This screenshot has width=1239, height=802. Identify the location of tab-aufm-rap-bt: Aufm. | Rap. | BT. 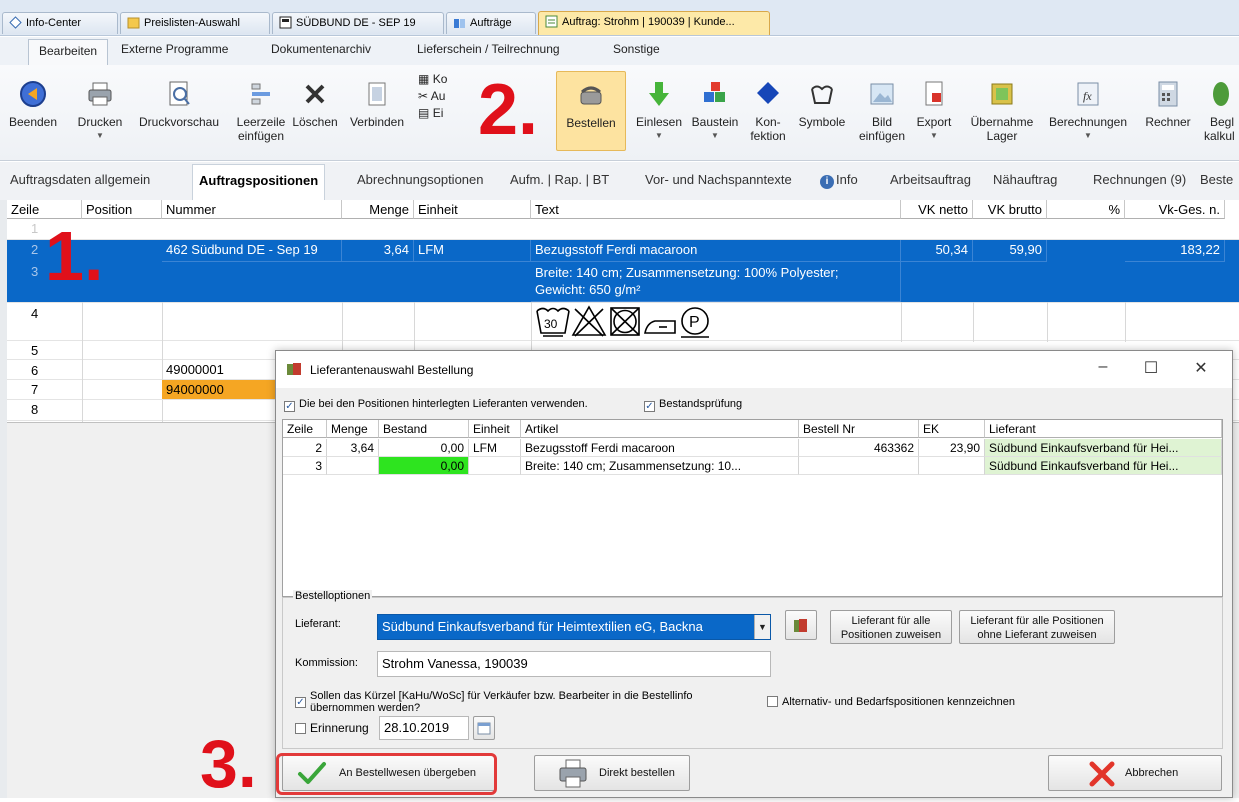
(559, 179).